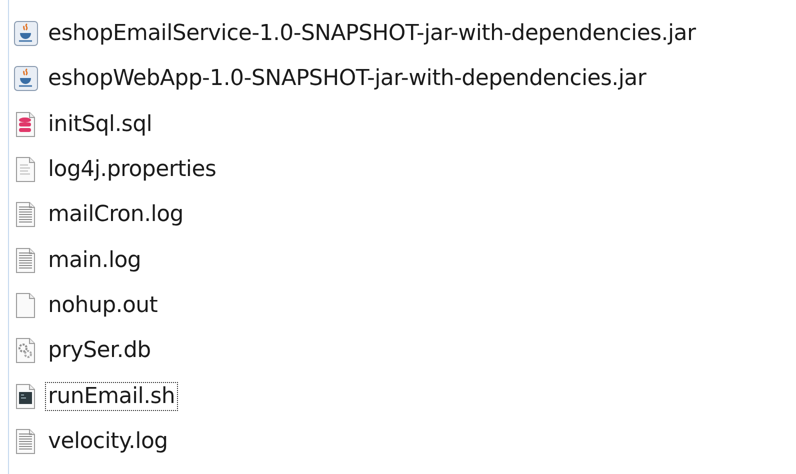 The image size is (796, 474). Describe the element at coordinates (108, 441) in the screenshot. I see `file-name: velocity.log` at that location.